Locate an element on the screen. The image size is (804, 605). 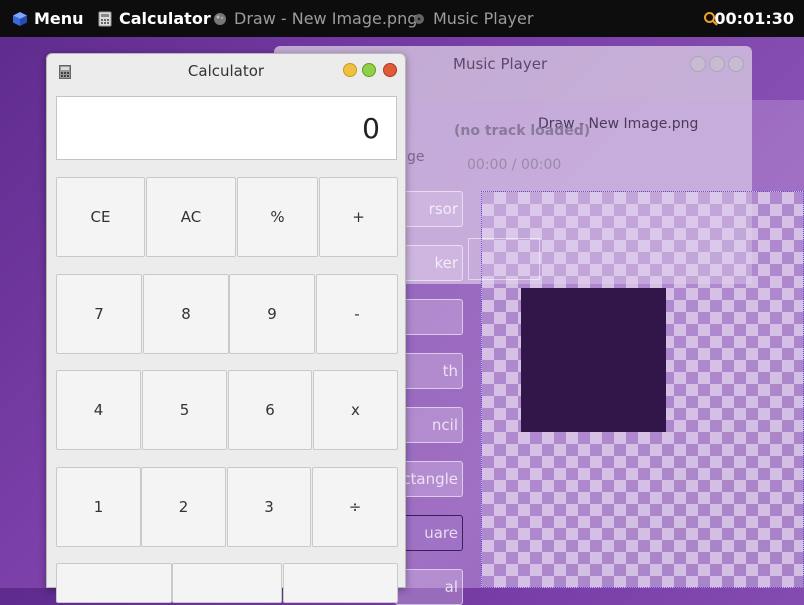
taskbar-item-music-player: Music Player is located at coordinates (472, 18).